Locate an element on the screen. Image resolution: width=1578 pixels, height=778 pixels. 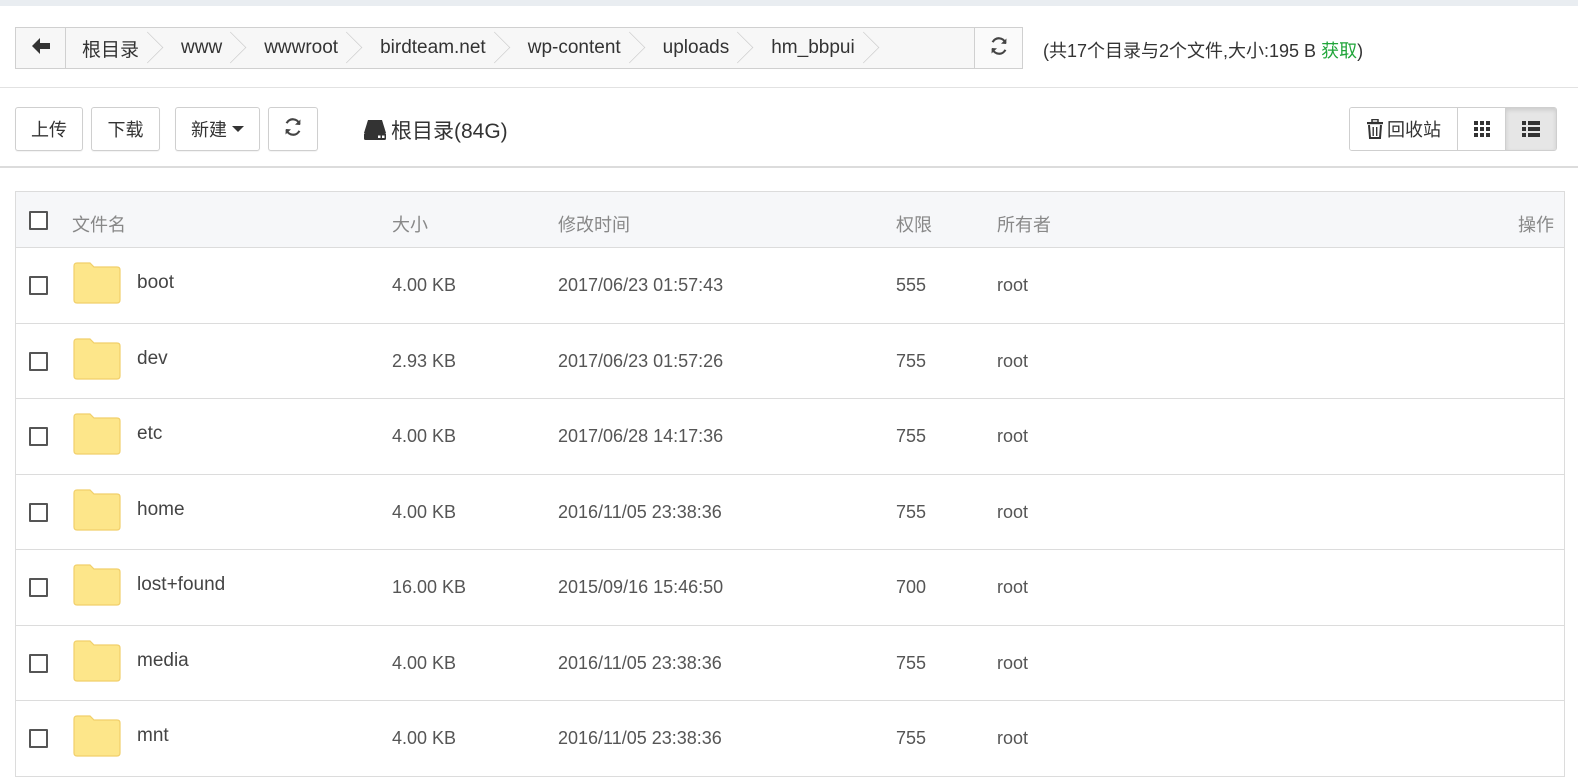
breadcrumb-item: birdteam.net is located at coordinates (438, 48).